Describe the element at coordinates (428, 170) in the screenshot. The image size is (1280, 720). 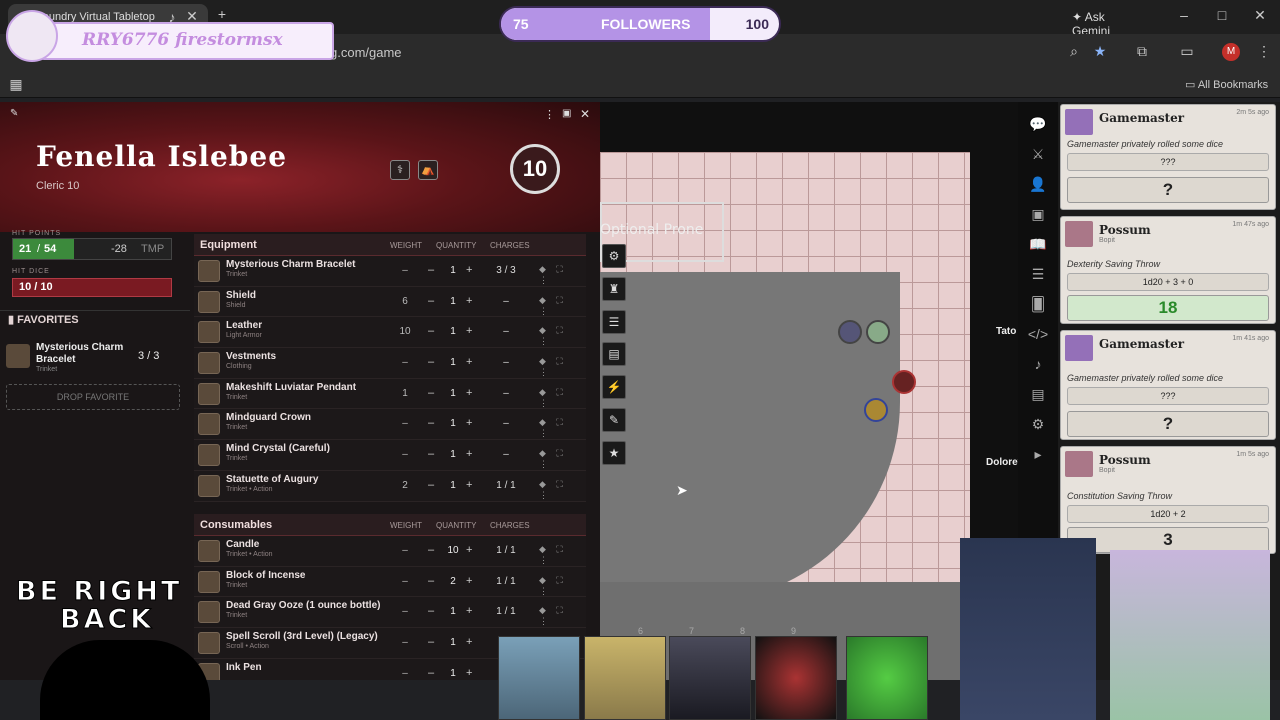
I see `rest-long-icon: ⛺` at that location.